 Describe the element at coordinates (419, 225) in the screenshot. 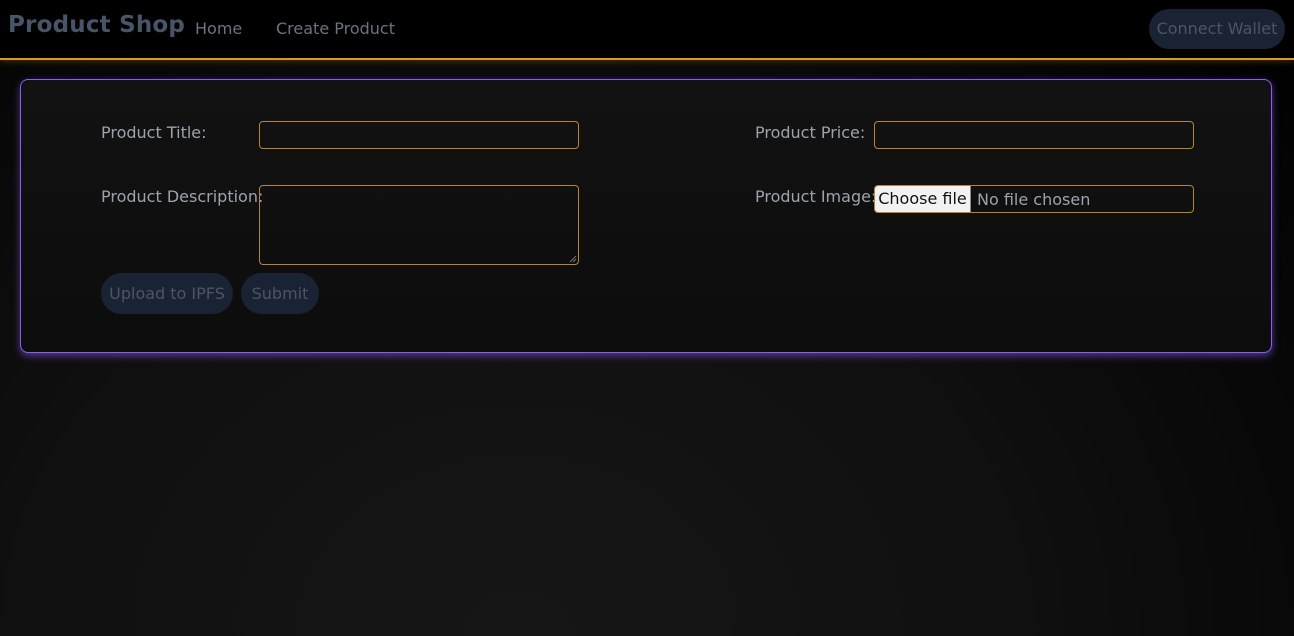

I see `product-description-textarea` at that location.